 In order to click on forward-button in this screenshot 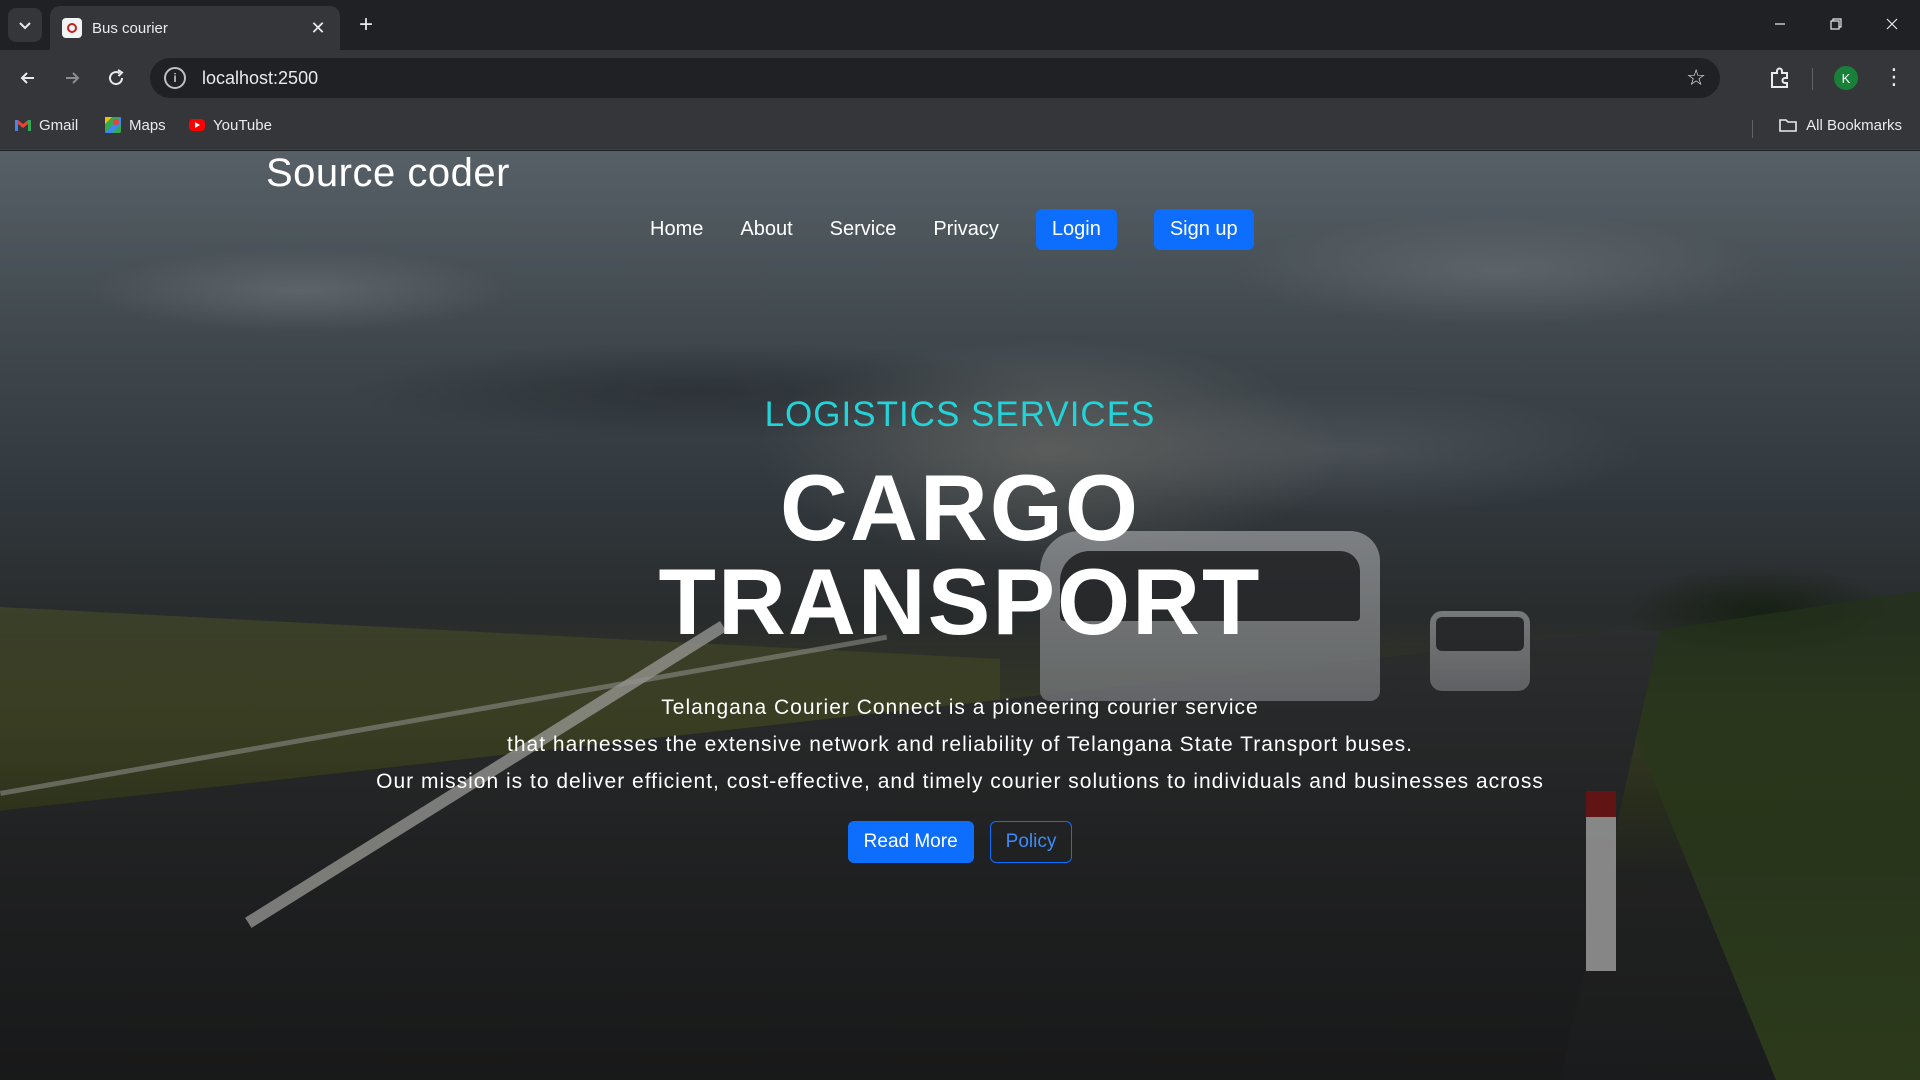, I will do `click(72, 78)`.